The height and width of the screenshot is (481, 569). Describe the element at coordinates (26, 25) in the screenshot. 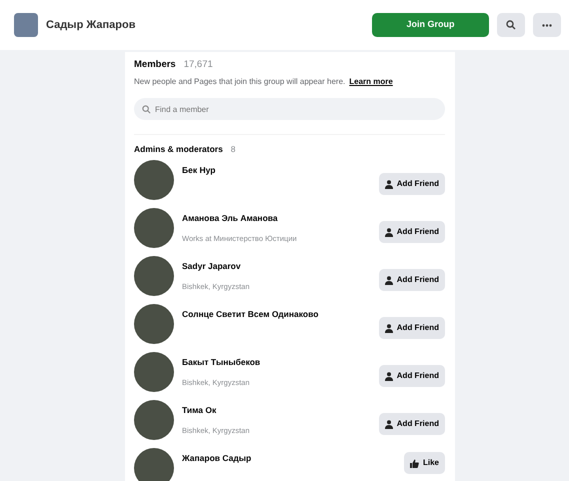

I see `group-avatar` at that location.